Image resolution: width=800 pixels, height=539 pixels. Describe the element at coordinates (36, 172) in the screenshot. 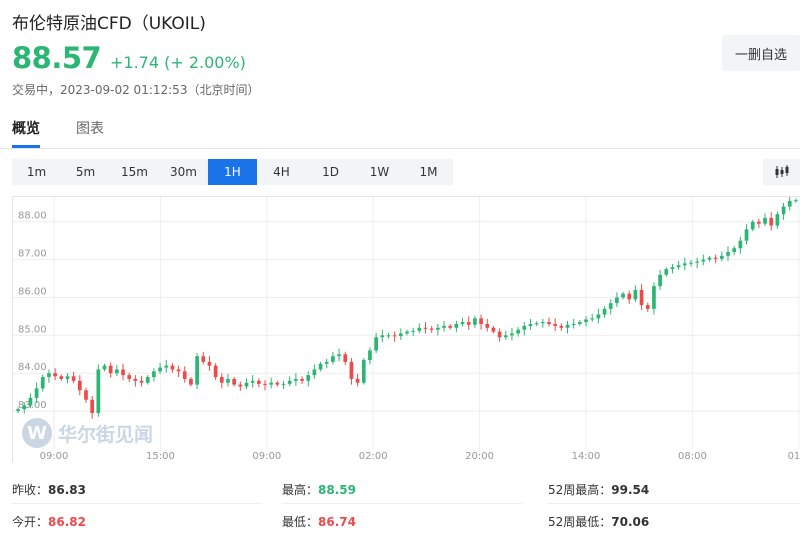

I see `interval-1m: 1m` at that location.